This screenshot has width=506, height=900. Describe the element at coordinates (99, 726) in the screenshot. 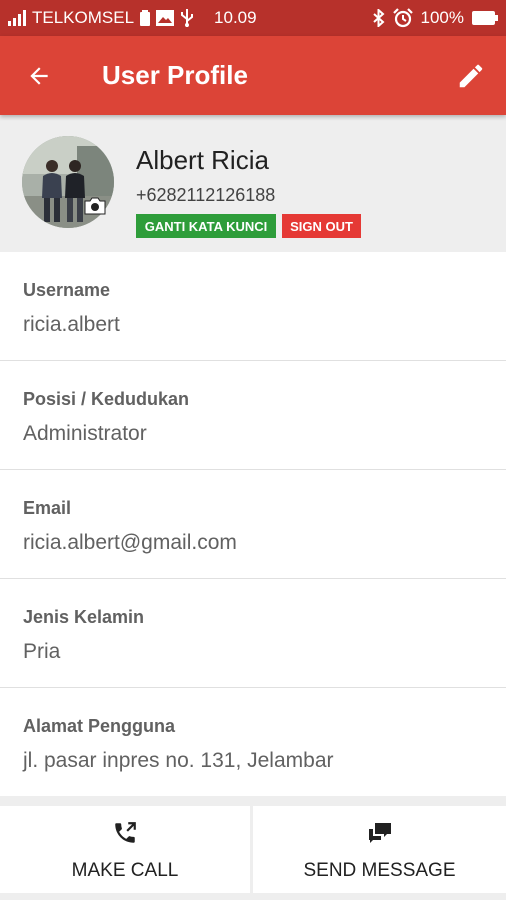

I see `field-label: Alamat Pengguna` at that location.